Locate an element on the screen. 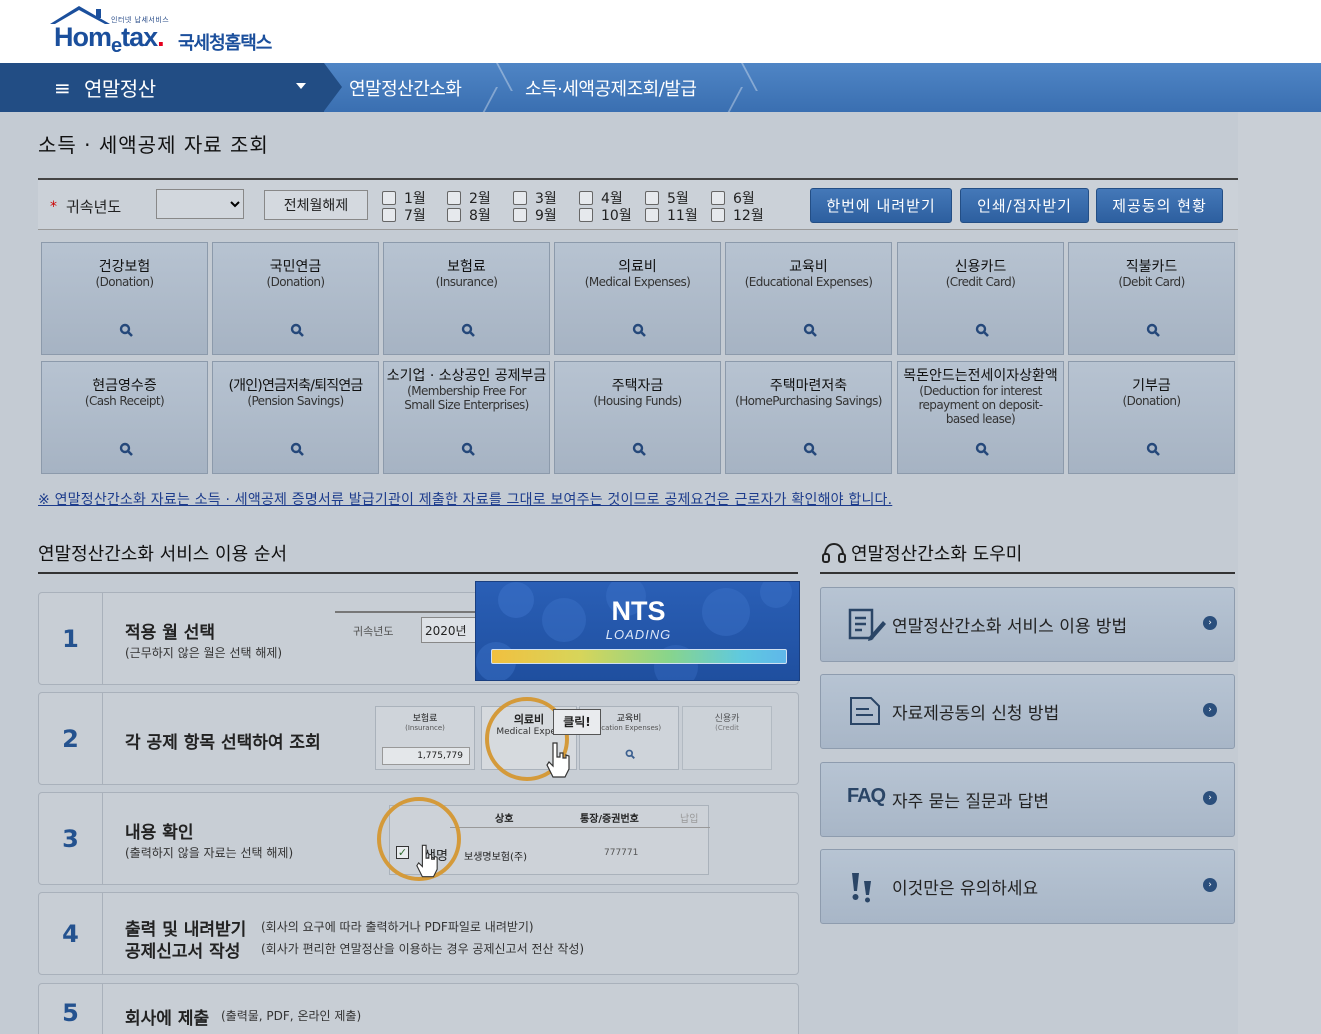  step-number: 1 is located at coordinates (71, 638).